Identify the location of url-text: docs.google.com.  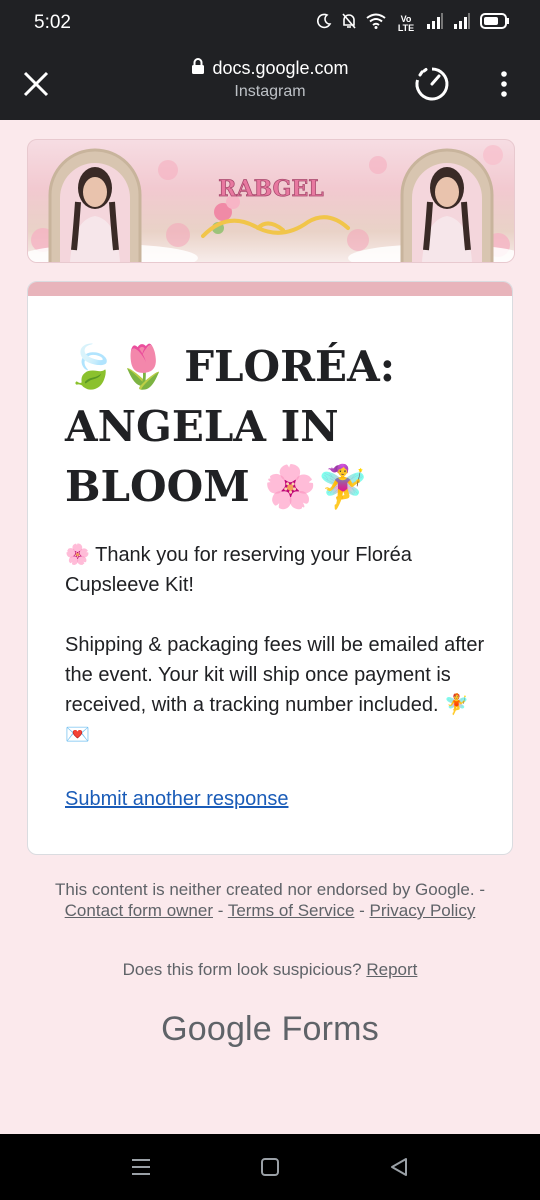
(280, 68).